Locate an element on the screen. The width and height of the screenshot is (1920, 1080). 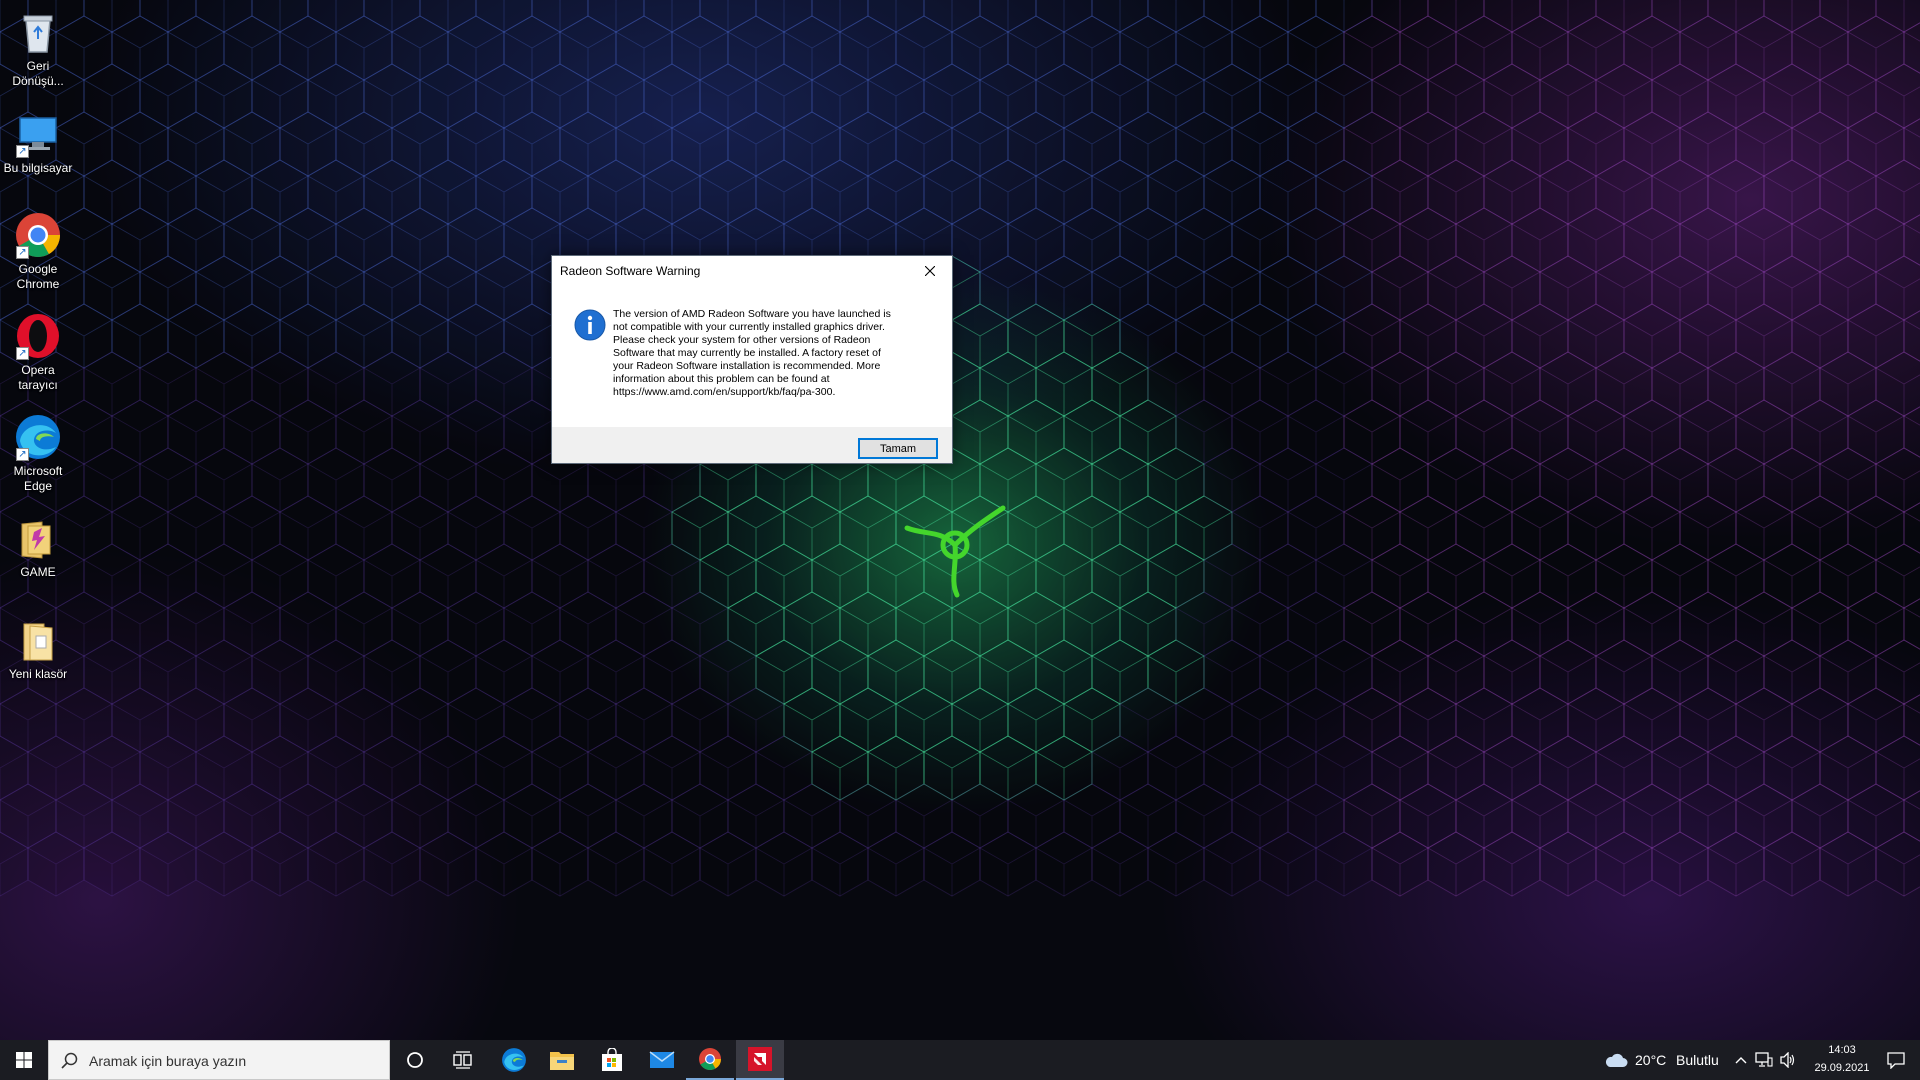
opera-icon: ↗ is located at coordinates (38, 336).